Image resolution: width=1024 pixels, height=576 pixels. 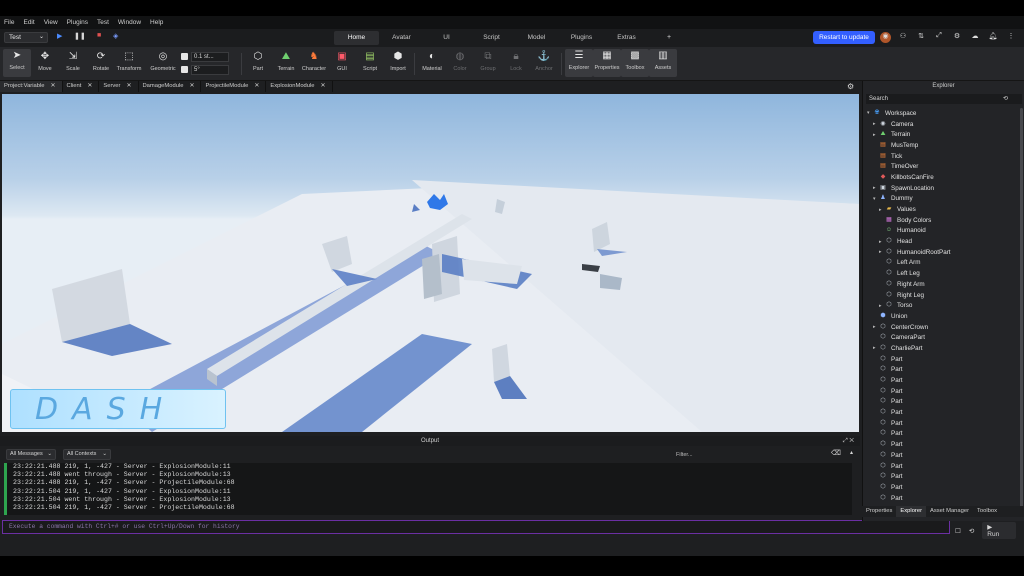 What do you see at coordinates (488, 61) in the screenshot?
I see `group-button: ⧉ Group` at bounding box center [488, 61].